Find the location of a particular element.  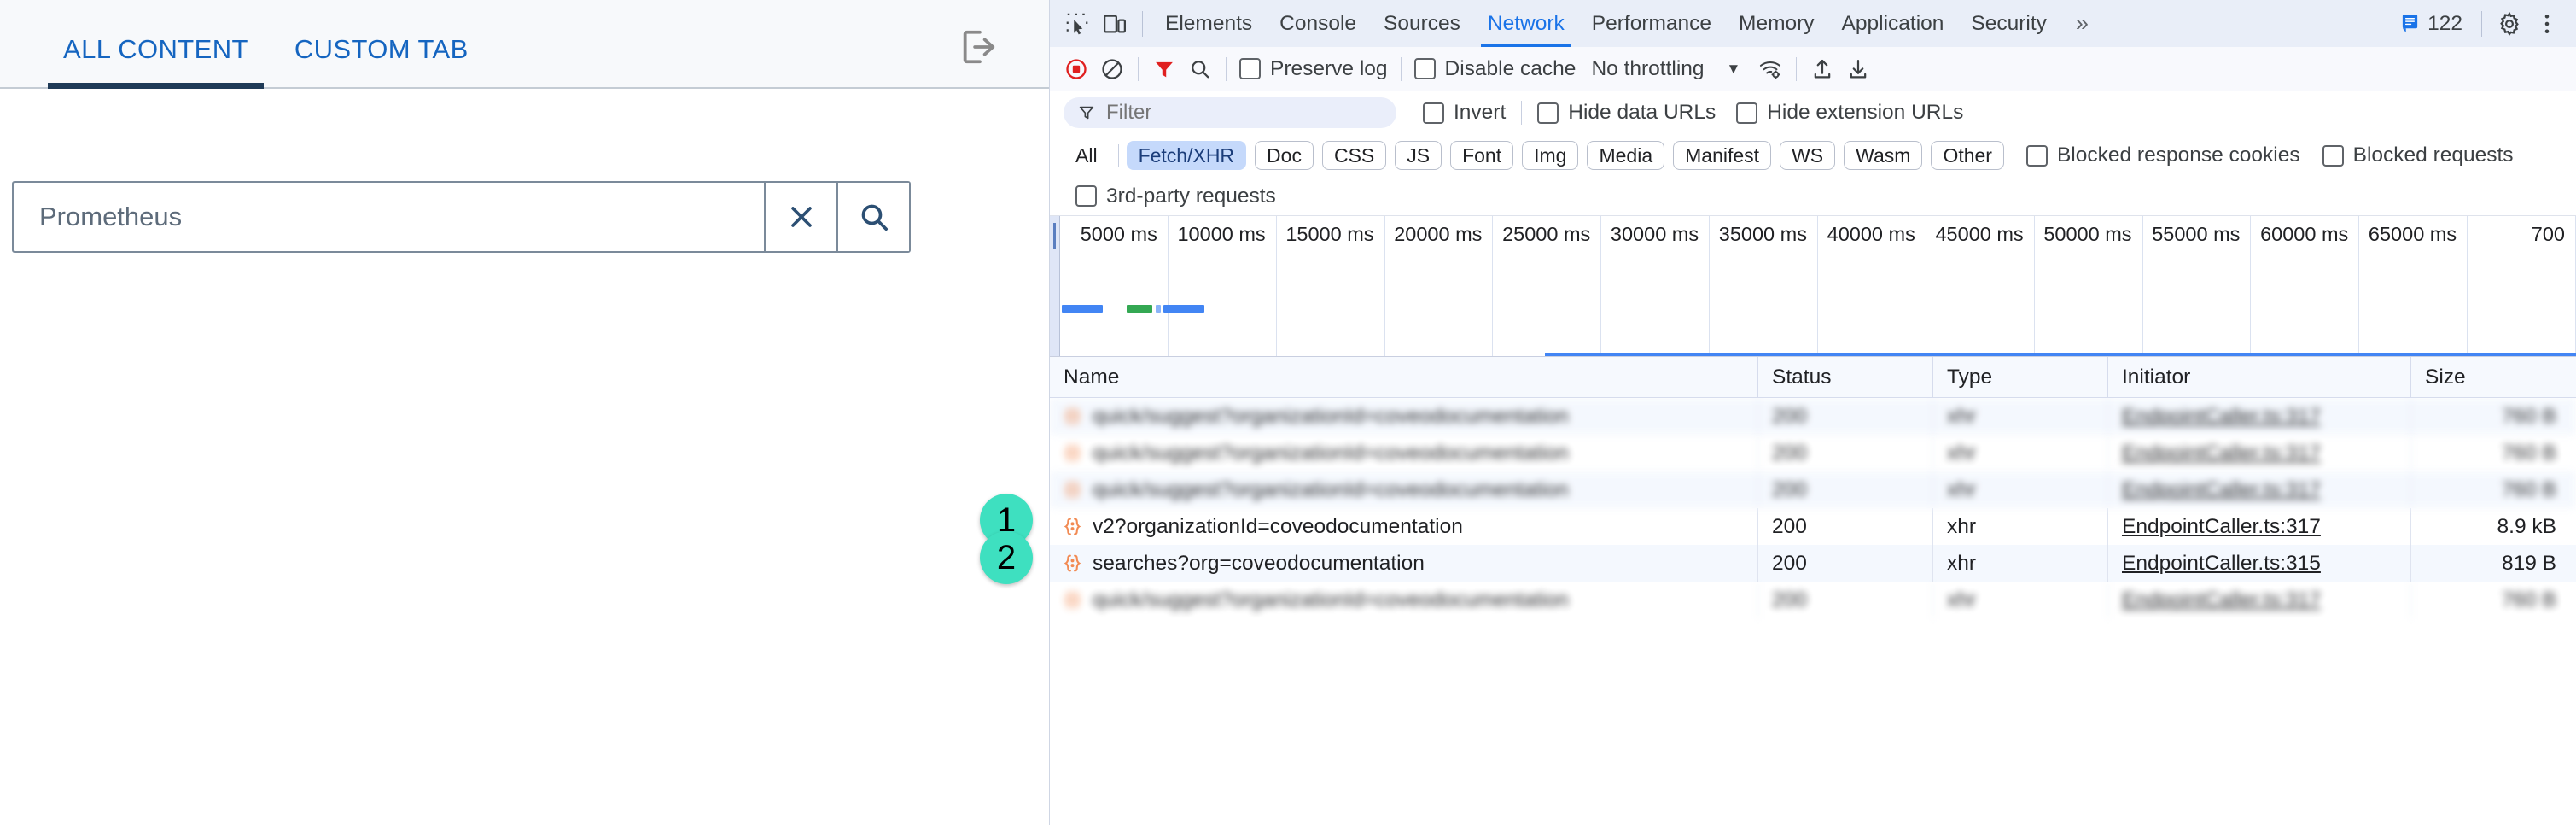

chip-manifest-label: Manifest is located at coordinates (1722, 155).